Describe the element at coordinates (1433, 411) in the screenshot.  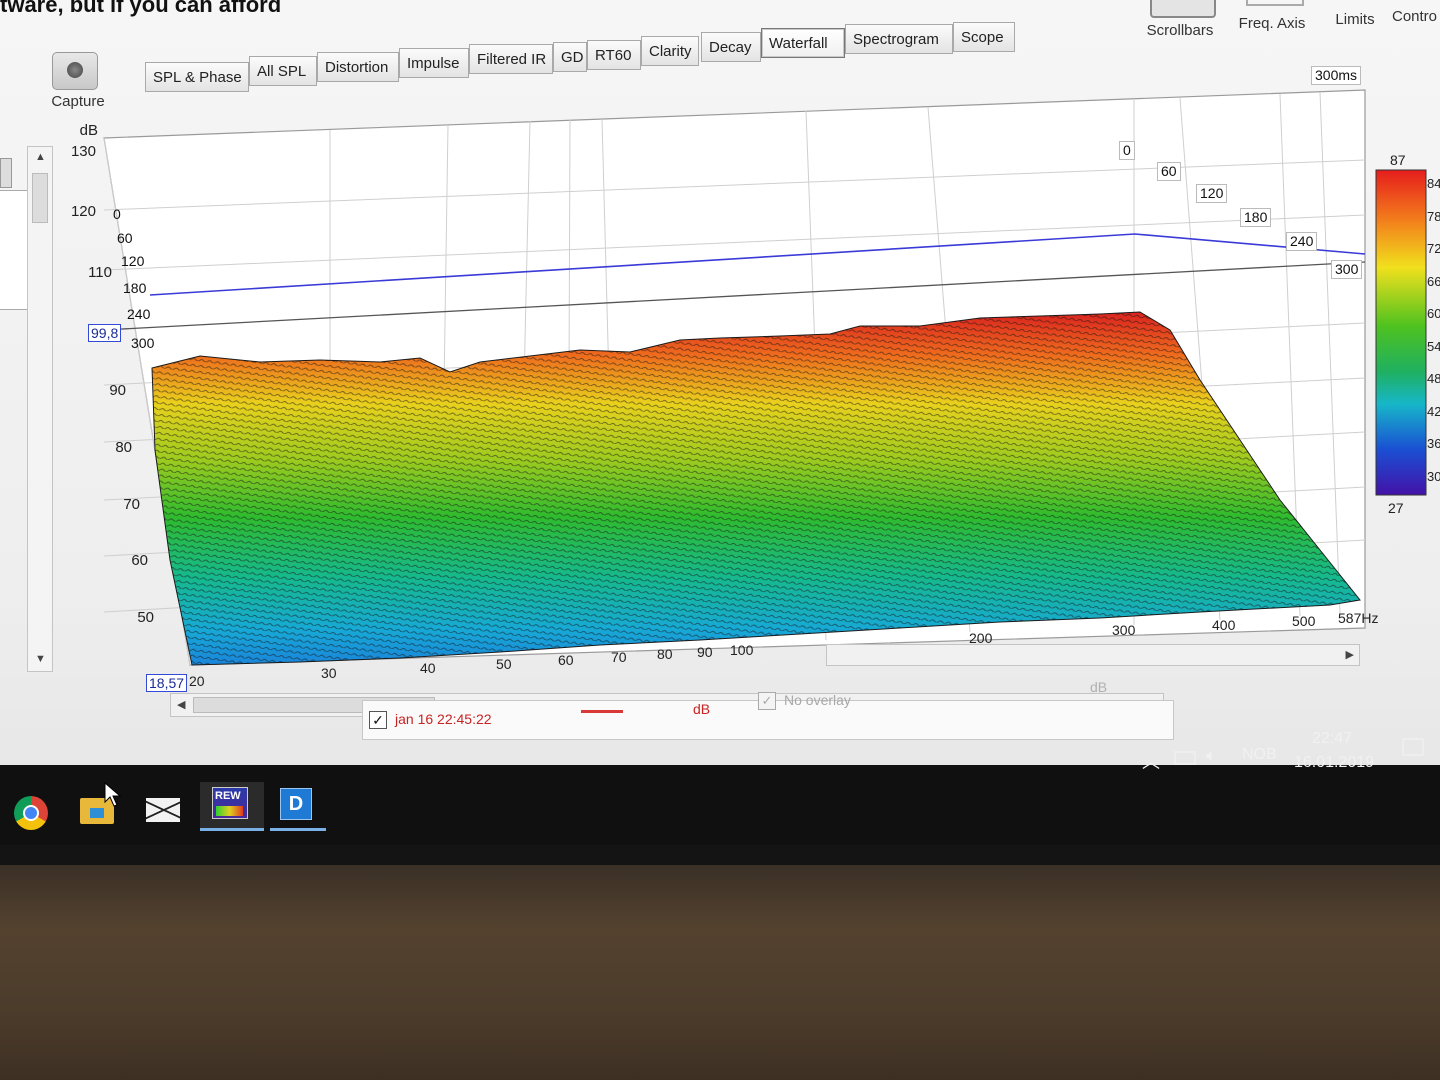
I see `colorscale-tick: 42` at that location.